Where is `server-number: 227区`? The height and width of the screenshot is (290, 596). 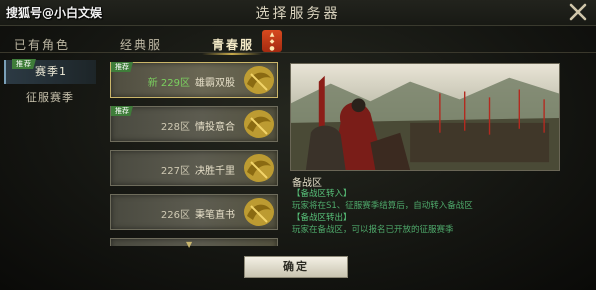
server-number: 227区 is located at coordinates (175, 171).